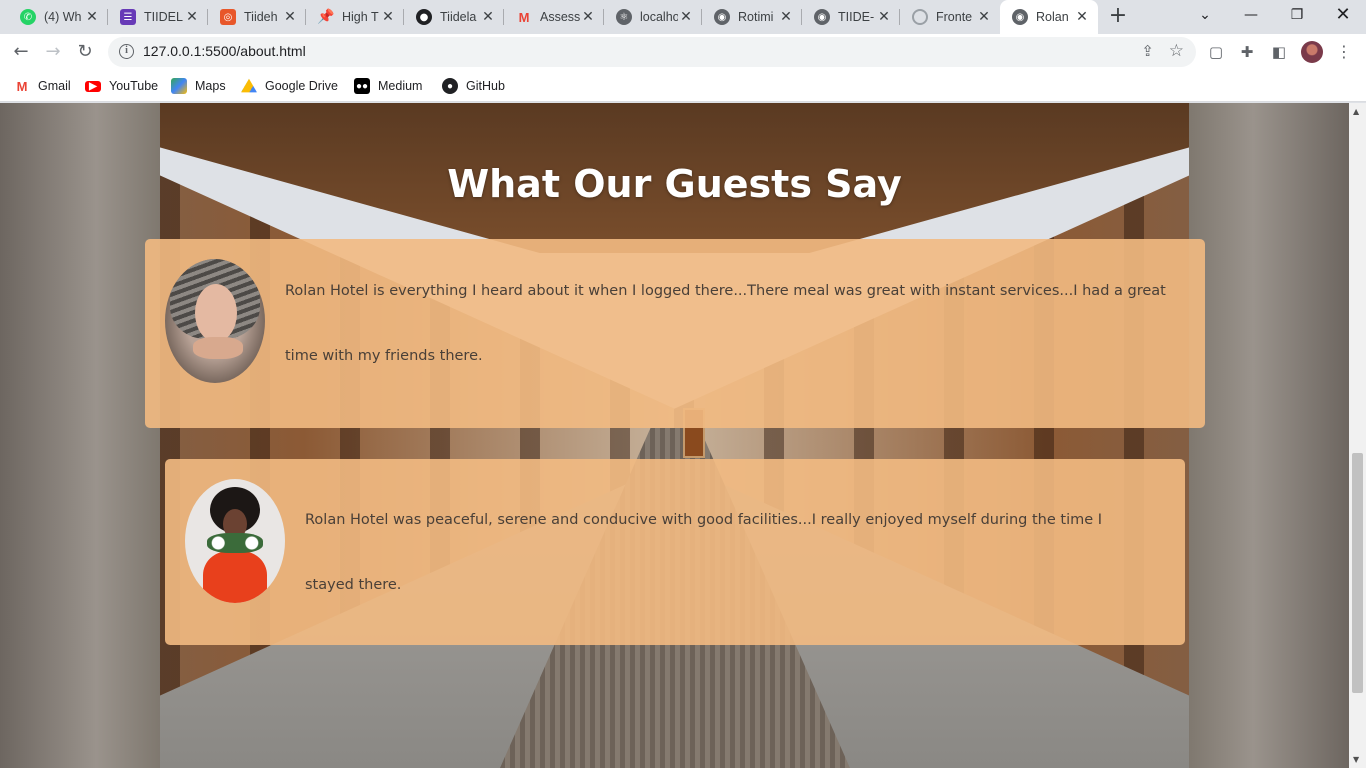 The width and height of the screenshot is (1366, 768). What do you see at coordinates (198, 86) in the screenshot?
I see `bookmark-maps: Maps` at bounding box center [198, 86].